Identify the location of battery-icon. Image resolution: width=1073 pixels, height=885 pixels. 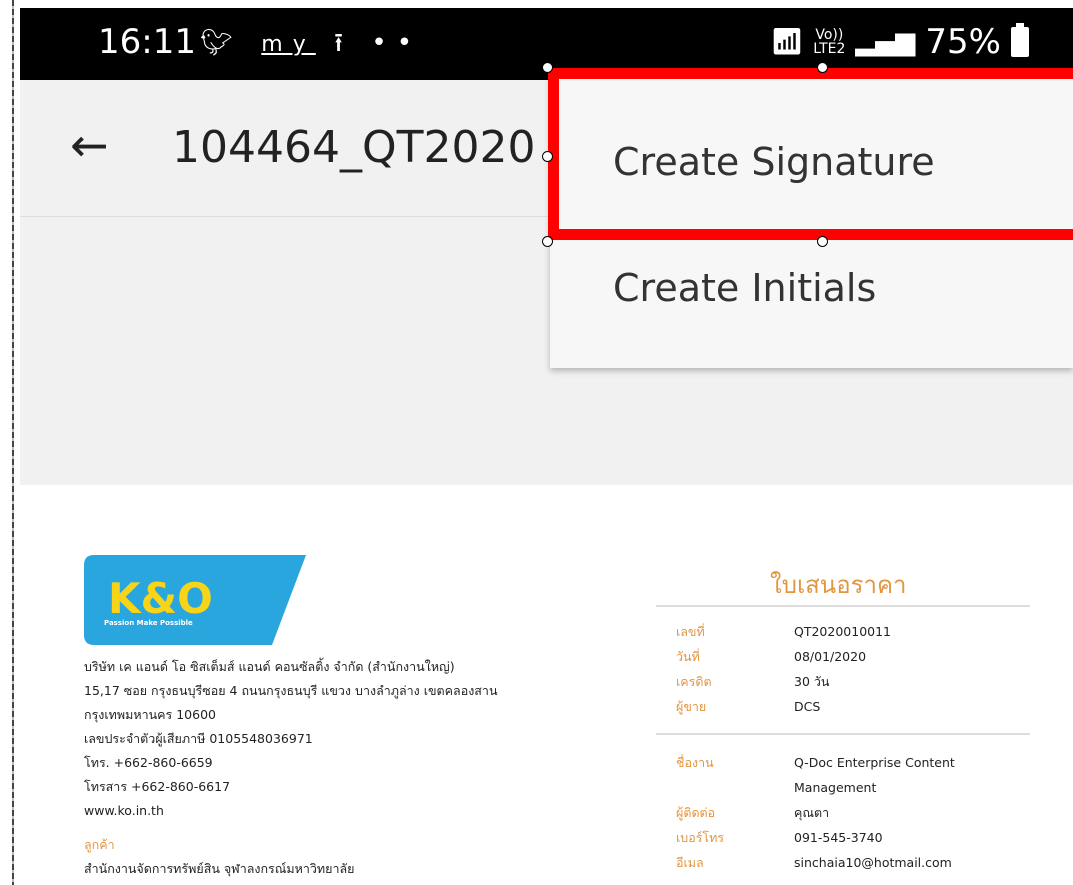
(1020, 40).